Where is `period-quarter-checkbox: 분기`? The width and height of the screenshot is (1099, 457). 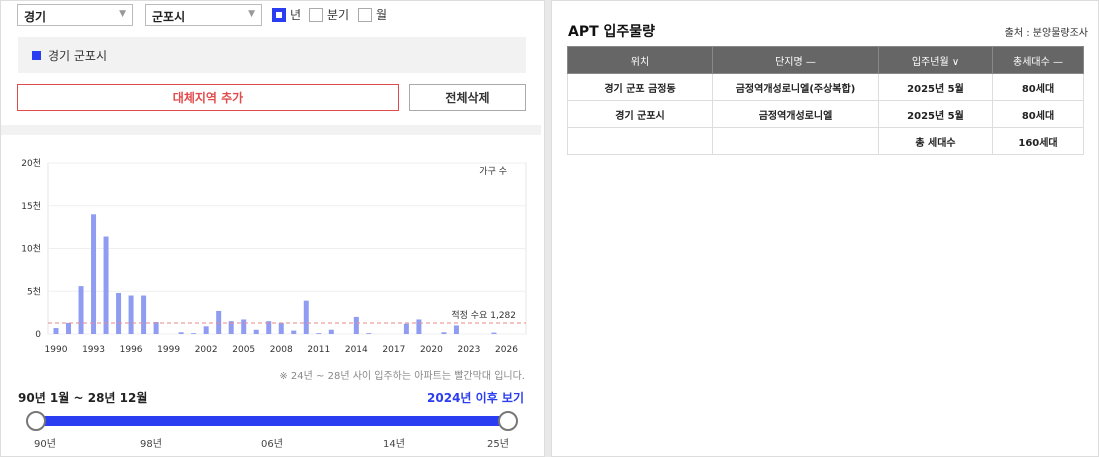
period-quarter-checkbox: 분기 is located at coordinates (329, 14).